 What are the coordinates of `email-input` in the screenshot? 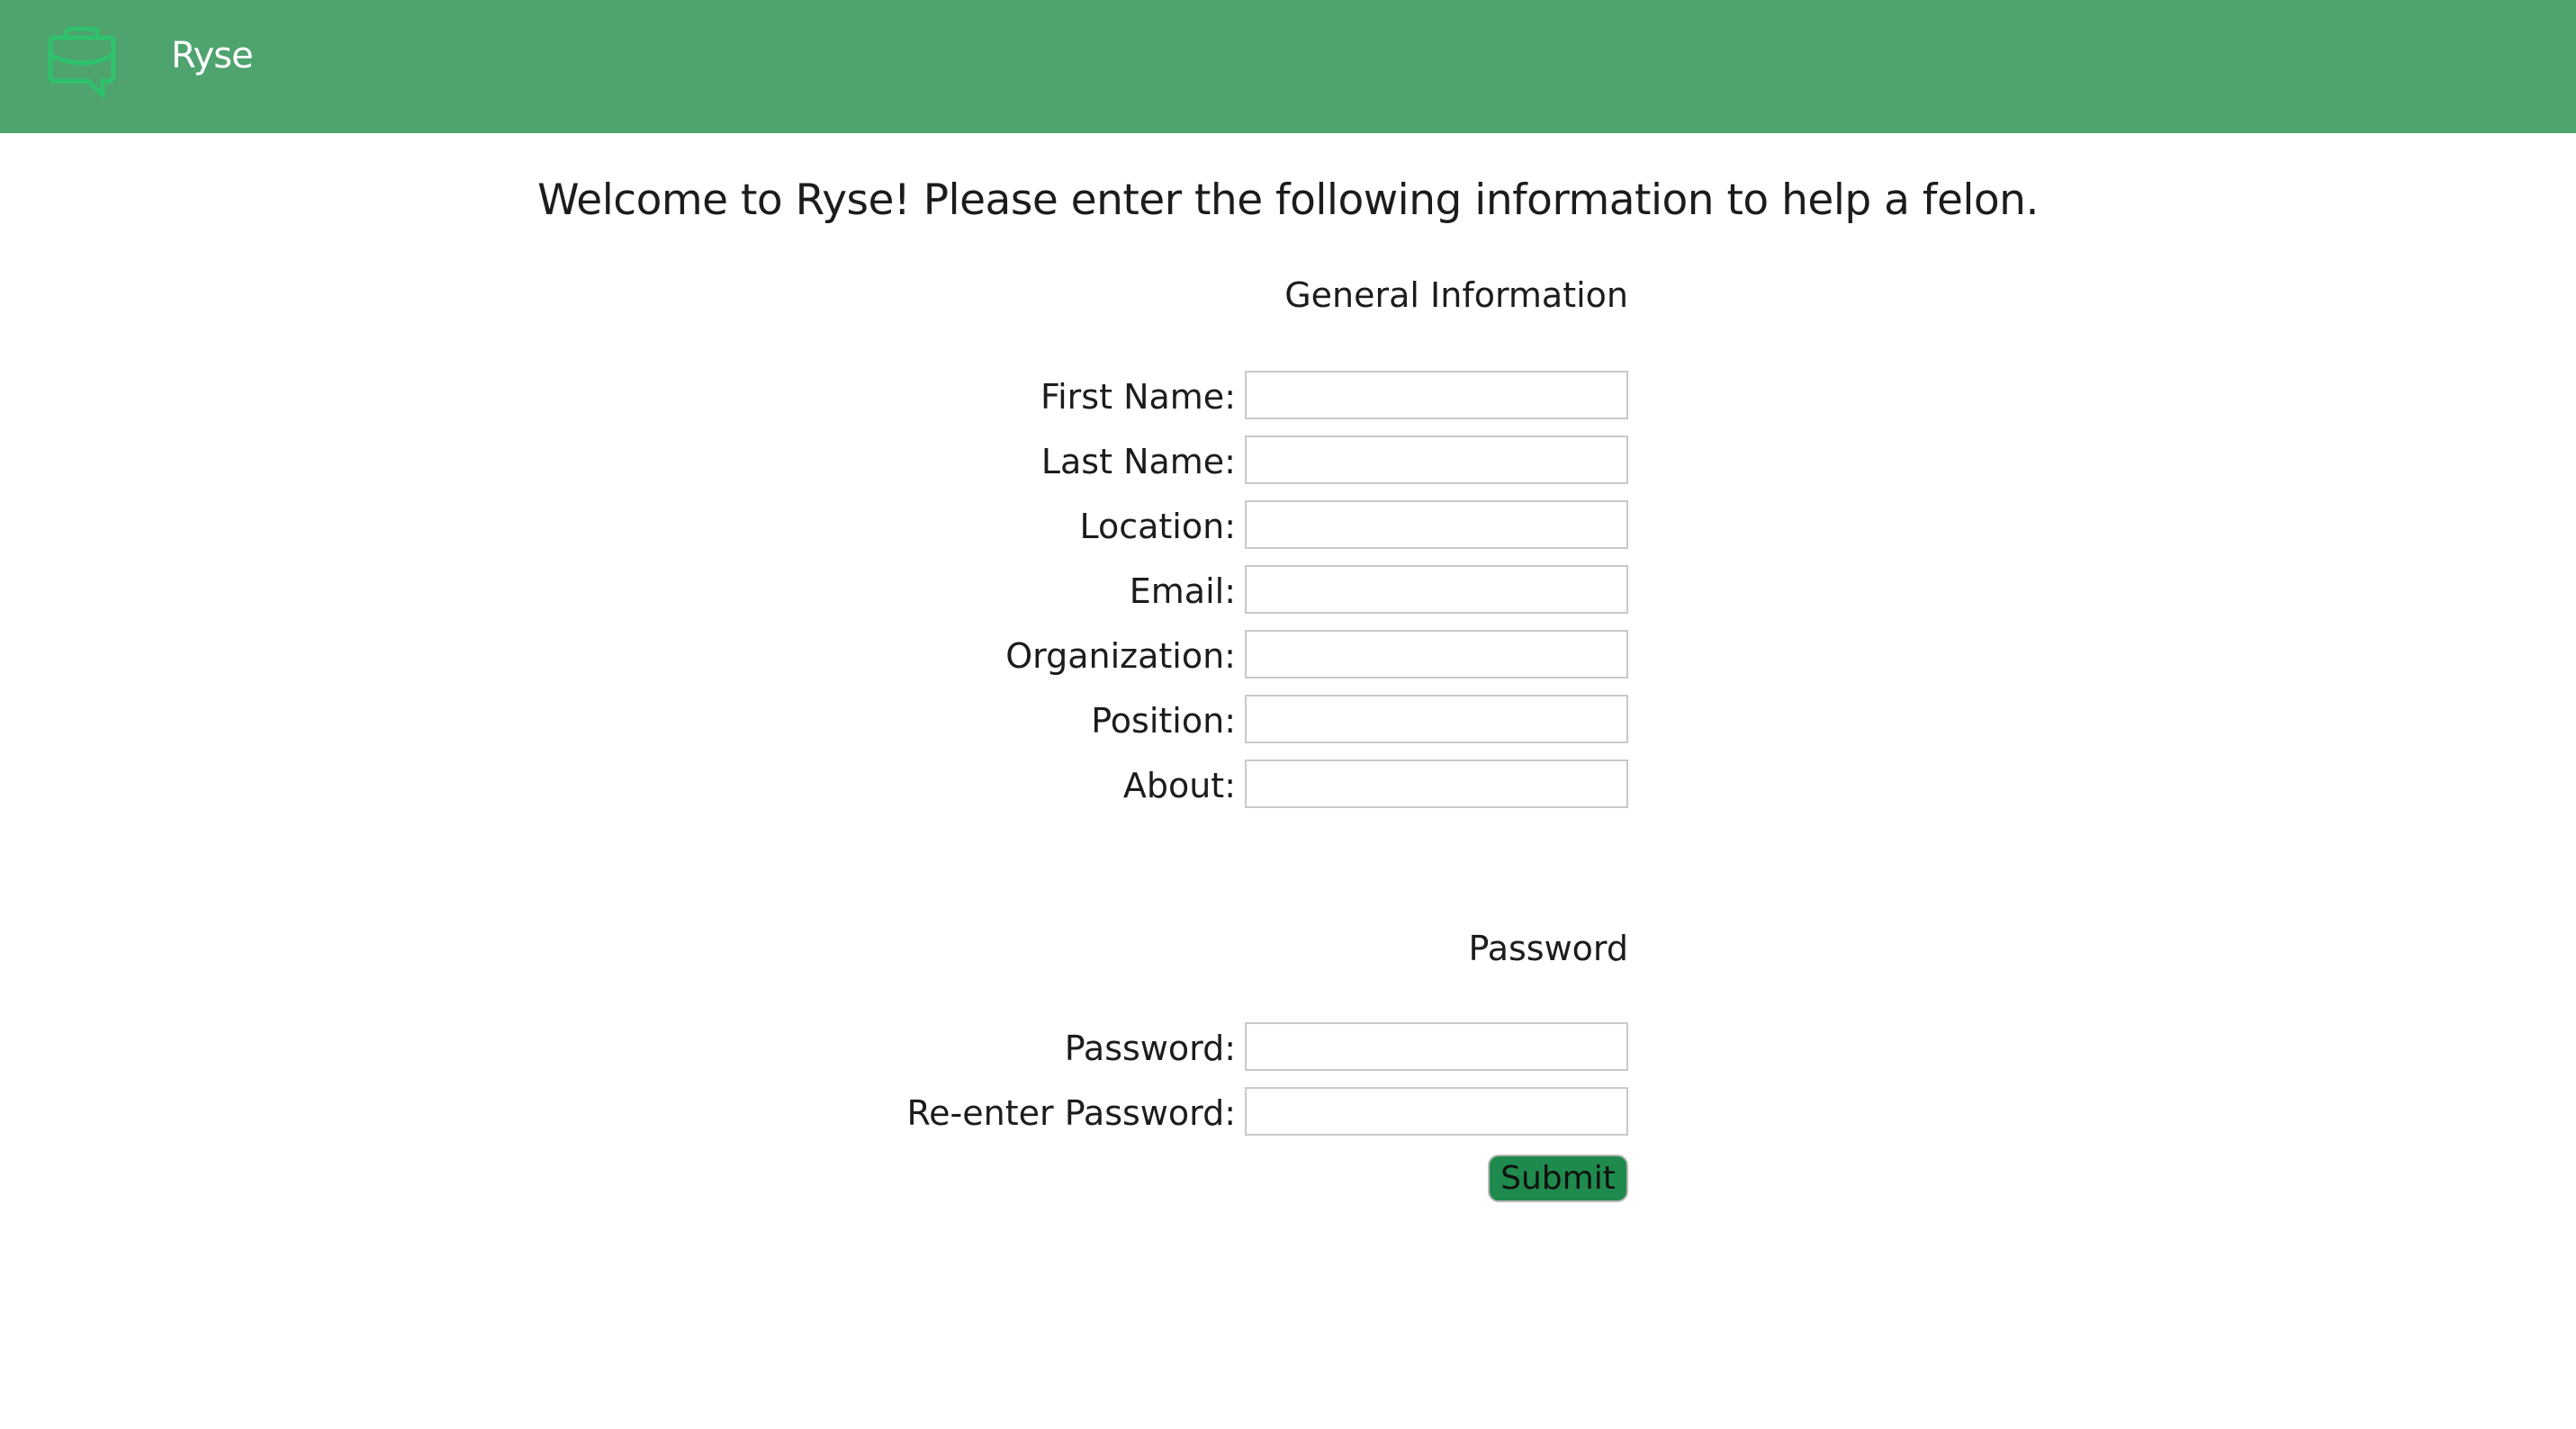 It's located at (1436, 589).